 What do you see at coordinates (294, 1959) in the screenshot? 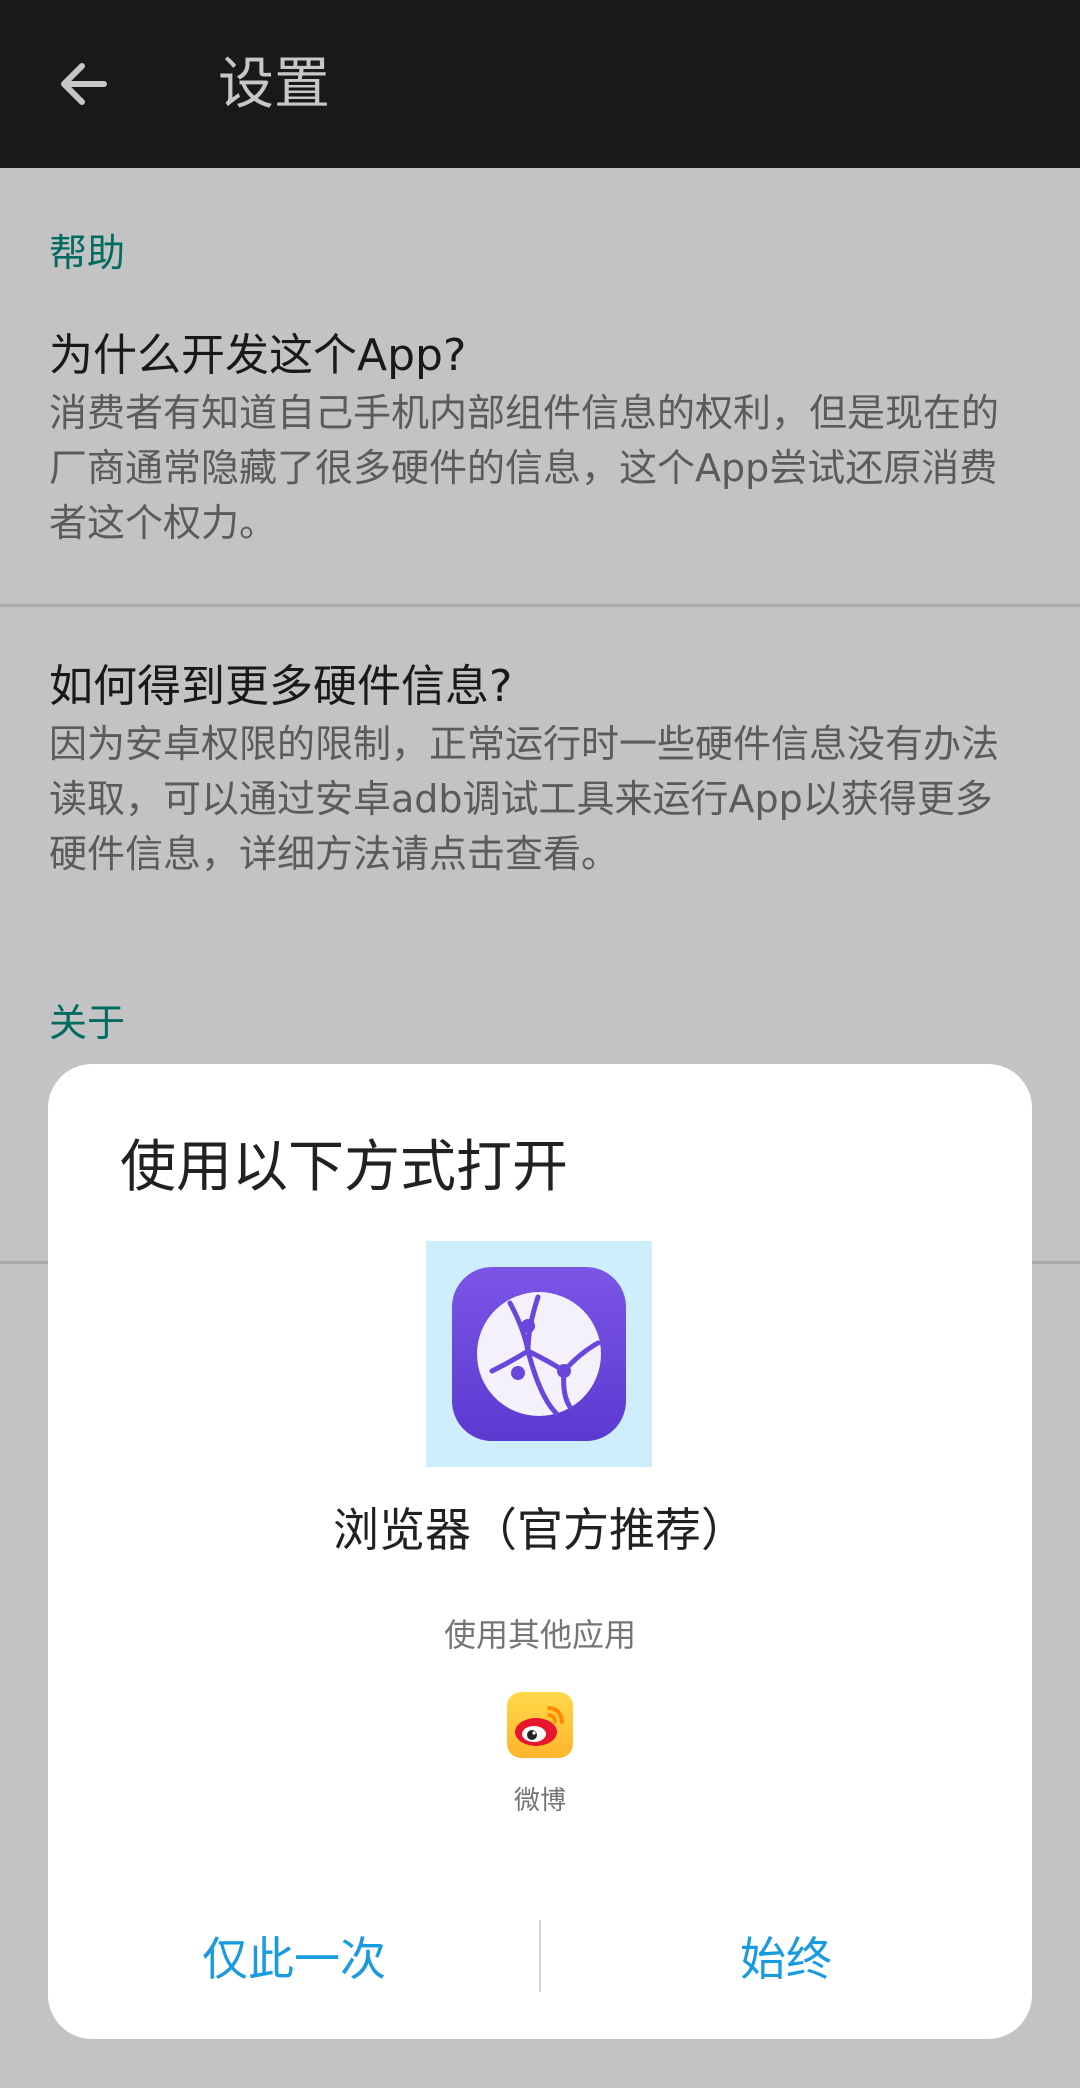
I see `just-once-button: 仅此一次` at bounding box center [294, 1959].